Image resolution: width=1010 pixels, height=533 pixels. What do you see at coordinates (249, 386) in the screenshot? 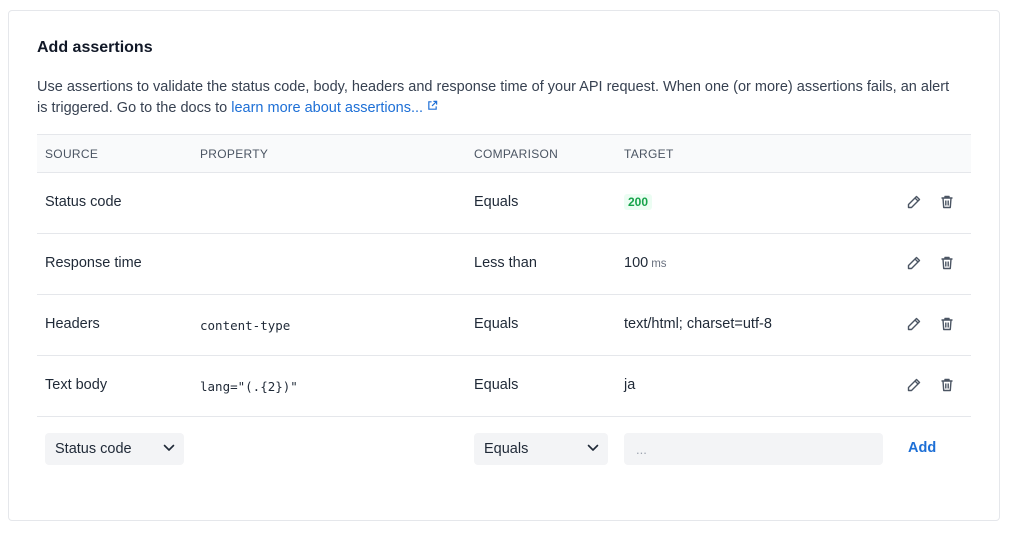
I see `row-property: lang="(.{2})"` at bounding box center [249, 386].